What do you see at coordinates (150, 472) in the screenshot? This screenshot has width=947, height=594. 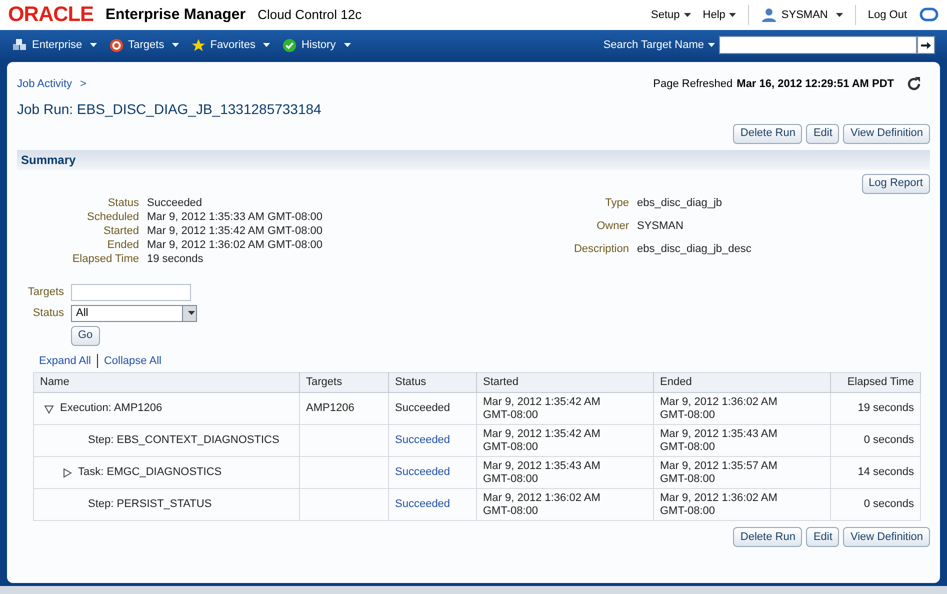 I see `name-cell: Task: EMGC_DIAGNOSTICS` at bounding box center [150, 472].